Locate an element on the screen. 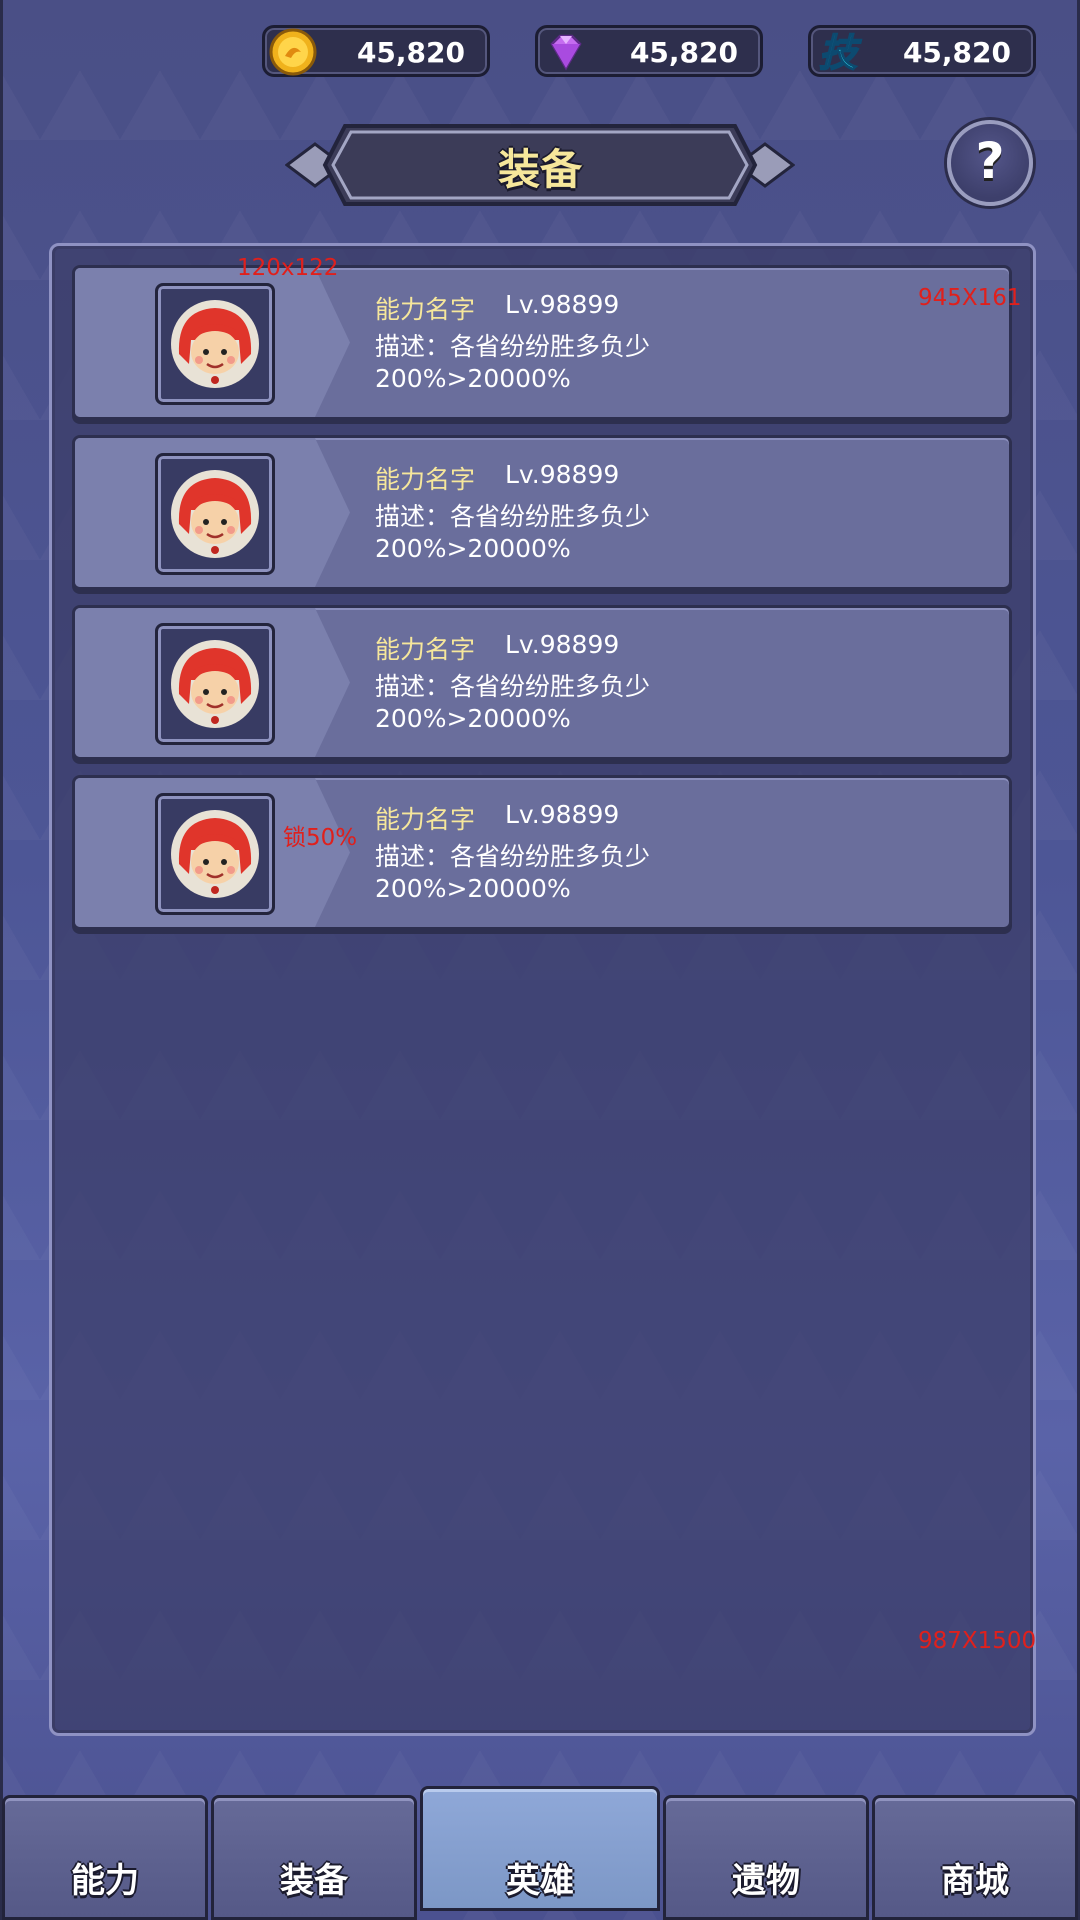 This screenshot has height=1920, width=1080. tab-equipment: 装备 is located at coordinates (314, 1857).